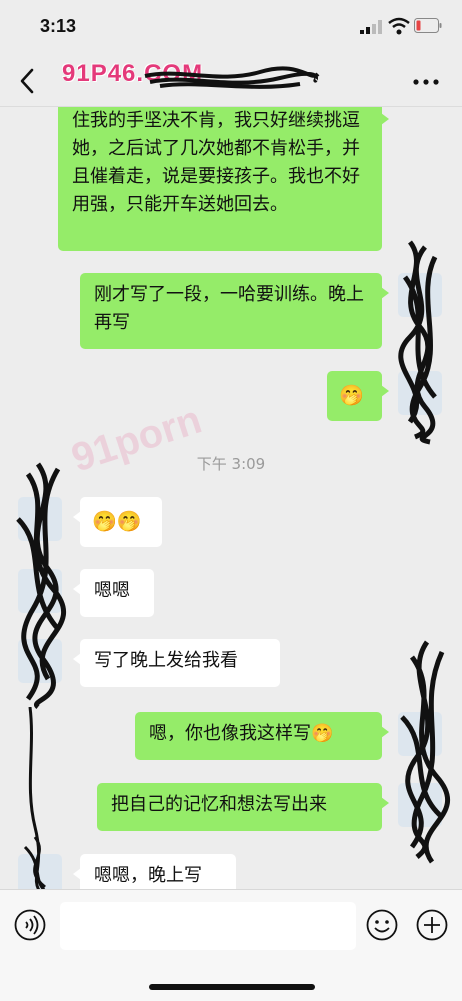  I want to click on more-dots-icon, so click(426, 82).